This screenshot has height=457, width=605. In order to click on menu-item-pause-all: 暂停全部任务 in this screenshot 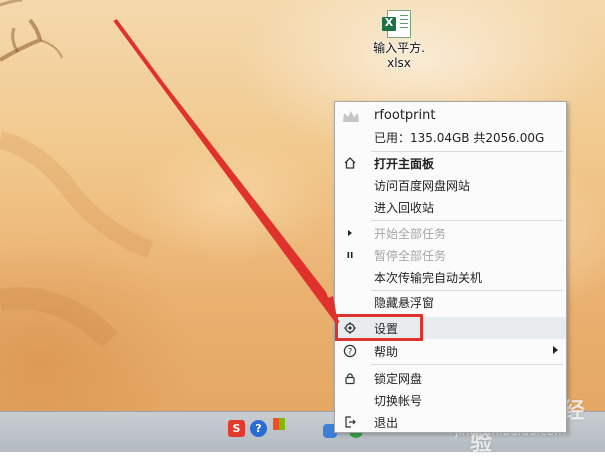, I will do `click(450, 255)`.